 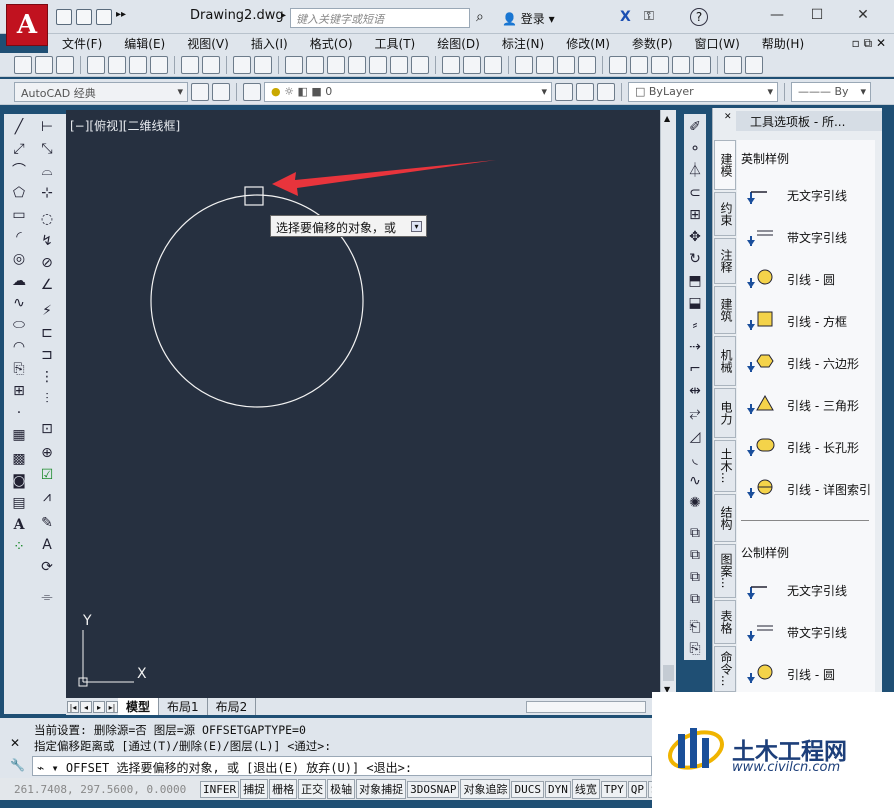 What do you see at coordinates (220, 789) in the screenshot?
I see `status-infer: INFER` at bounding box center [220, 789].